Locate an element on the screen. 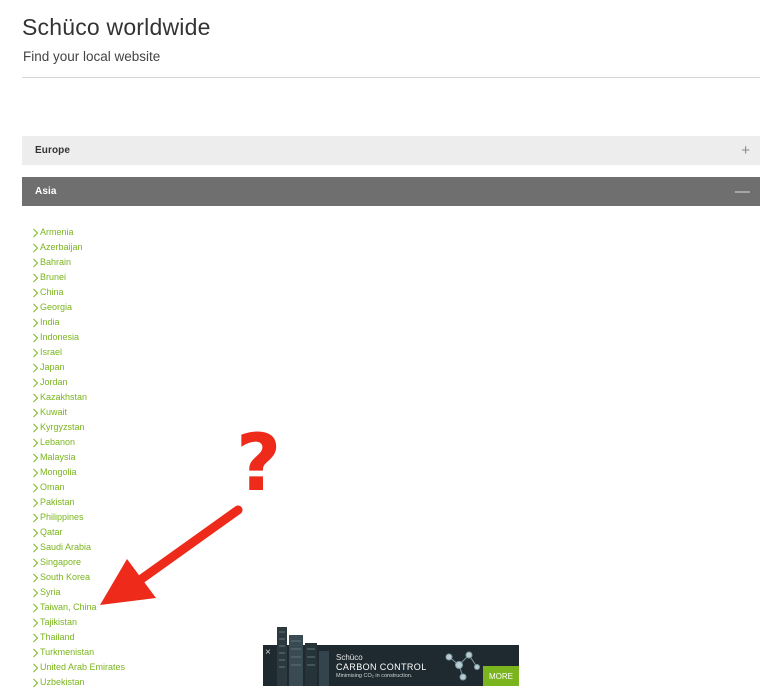 The height and width of the screenshot is (690, 780). country-link: Japan is located at coordinates (78, 367).